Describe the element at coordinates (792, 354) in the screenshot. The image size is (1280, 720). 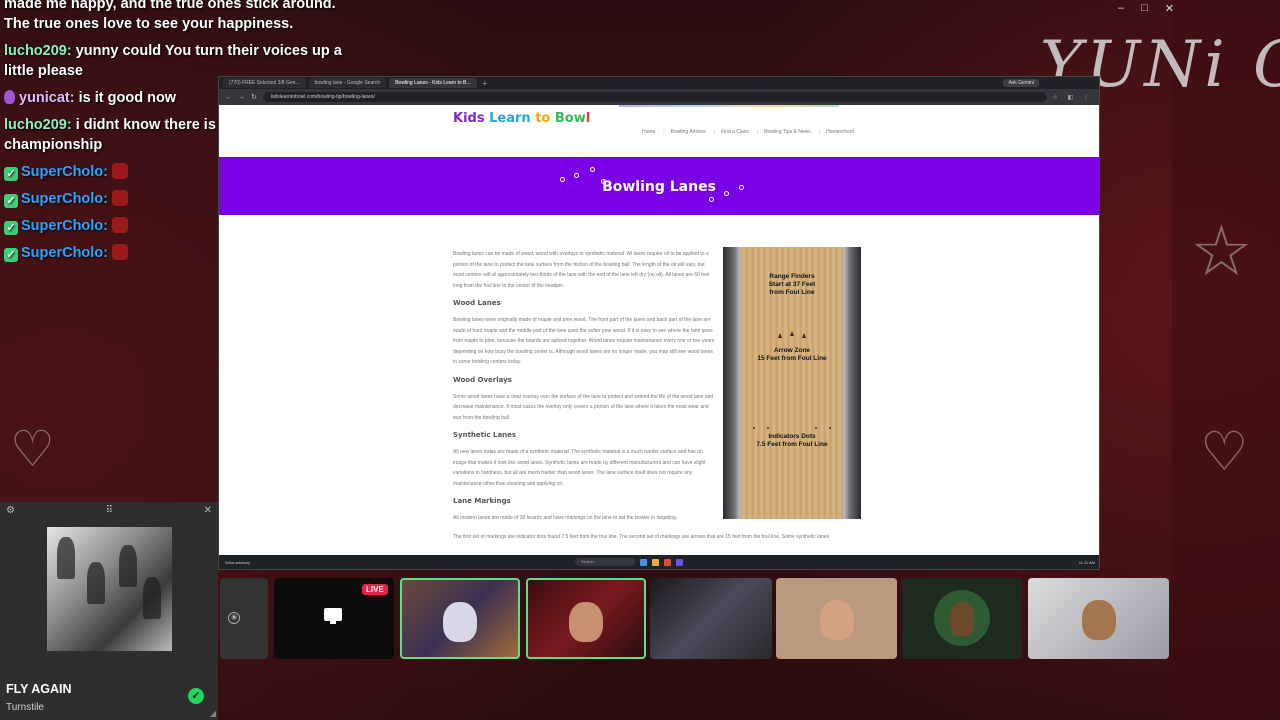
I see `arrow-zone-label: Arrow Zone 15 Feet from Foul Line` at that location.